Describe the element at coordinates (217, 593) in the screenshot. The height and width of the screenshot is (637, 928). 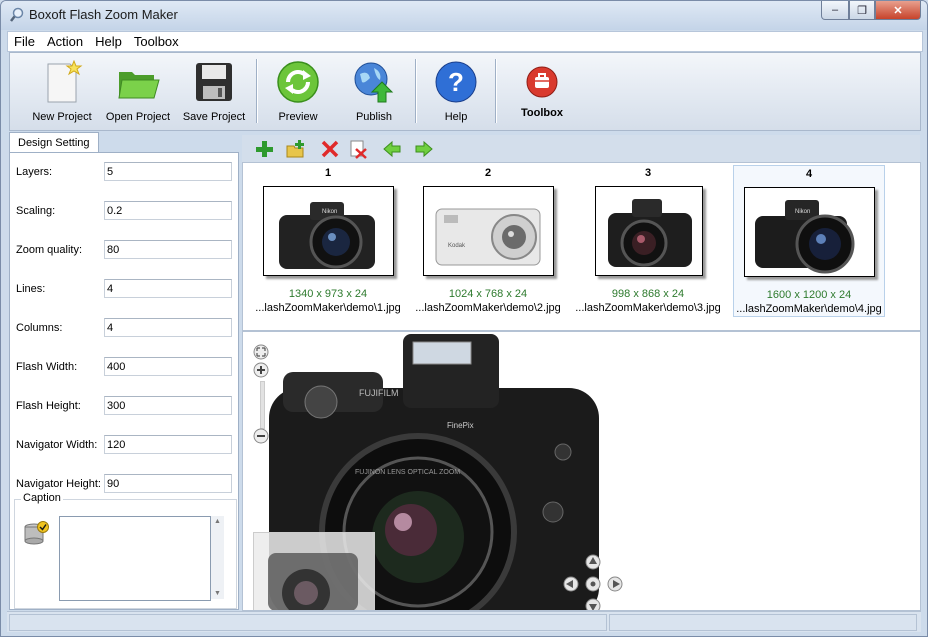
I see `scroll-down-icon: ▼` at that location.